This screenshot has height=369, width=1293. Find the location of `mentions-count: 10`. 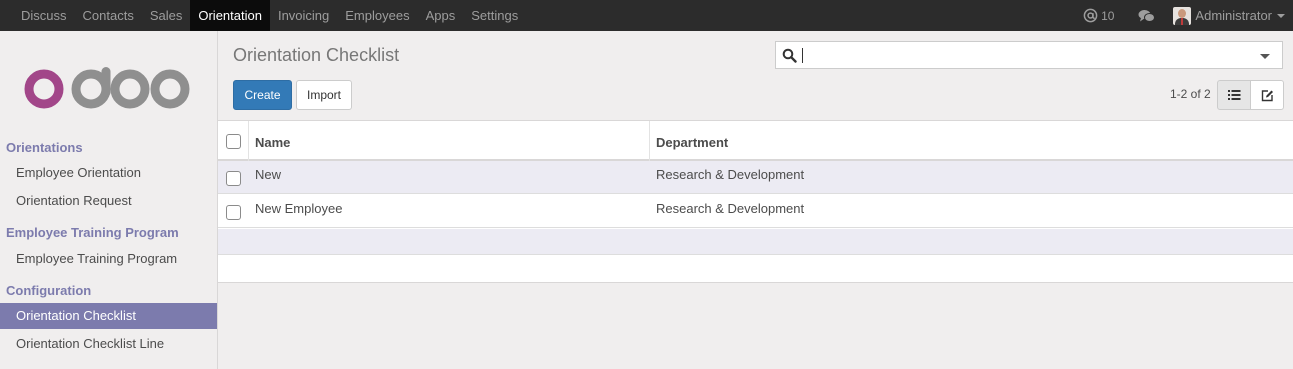

mentions-count: 10 is located at coordinates (1108, 15).